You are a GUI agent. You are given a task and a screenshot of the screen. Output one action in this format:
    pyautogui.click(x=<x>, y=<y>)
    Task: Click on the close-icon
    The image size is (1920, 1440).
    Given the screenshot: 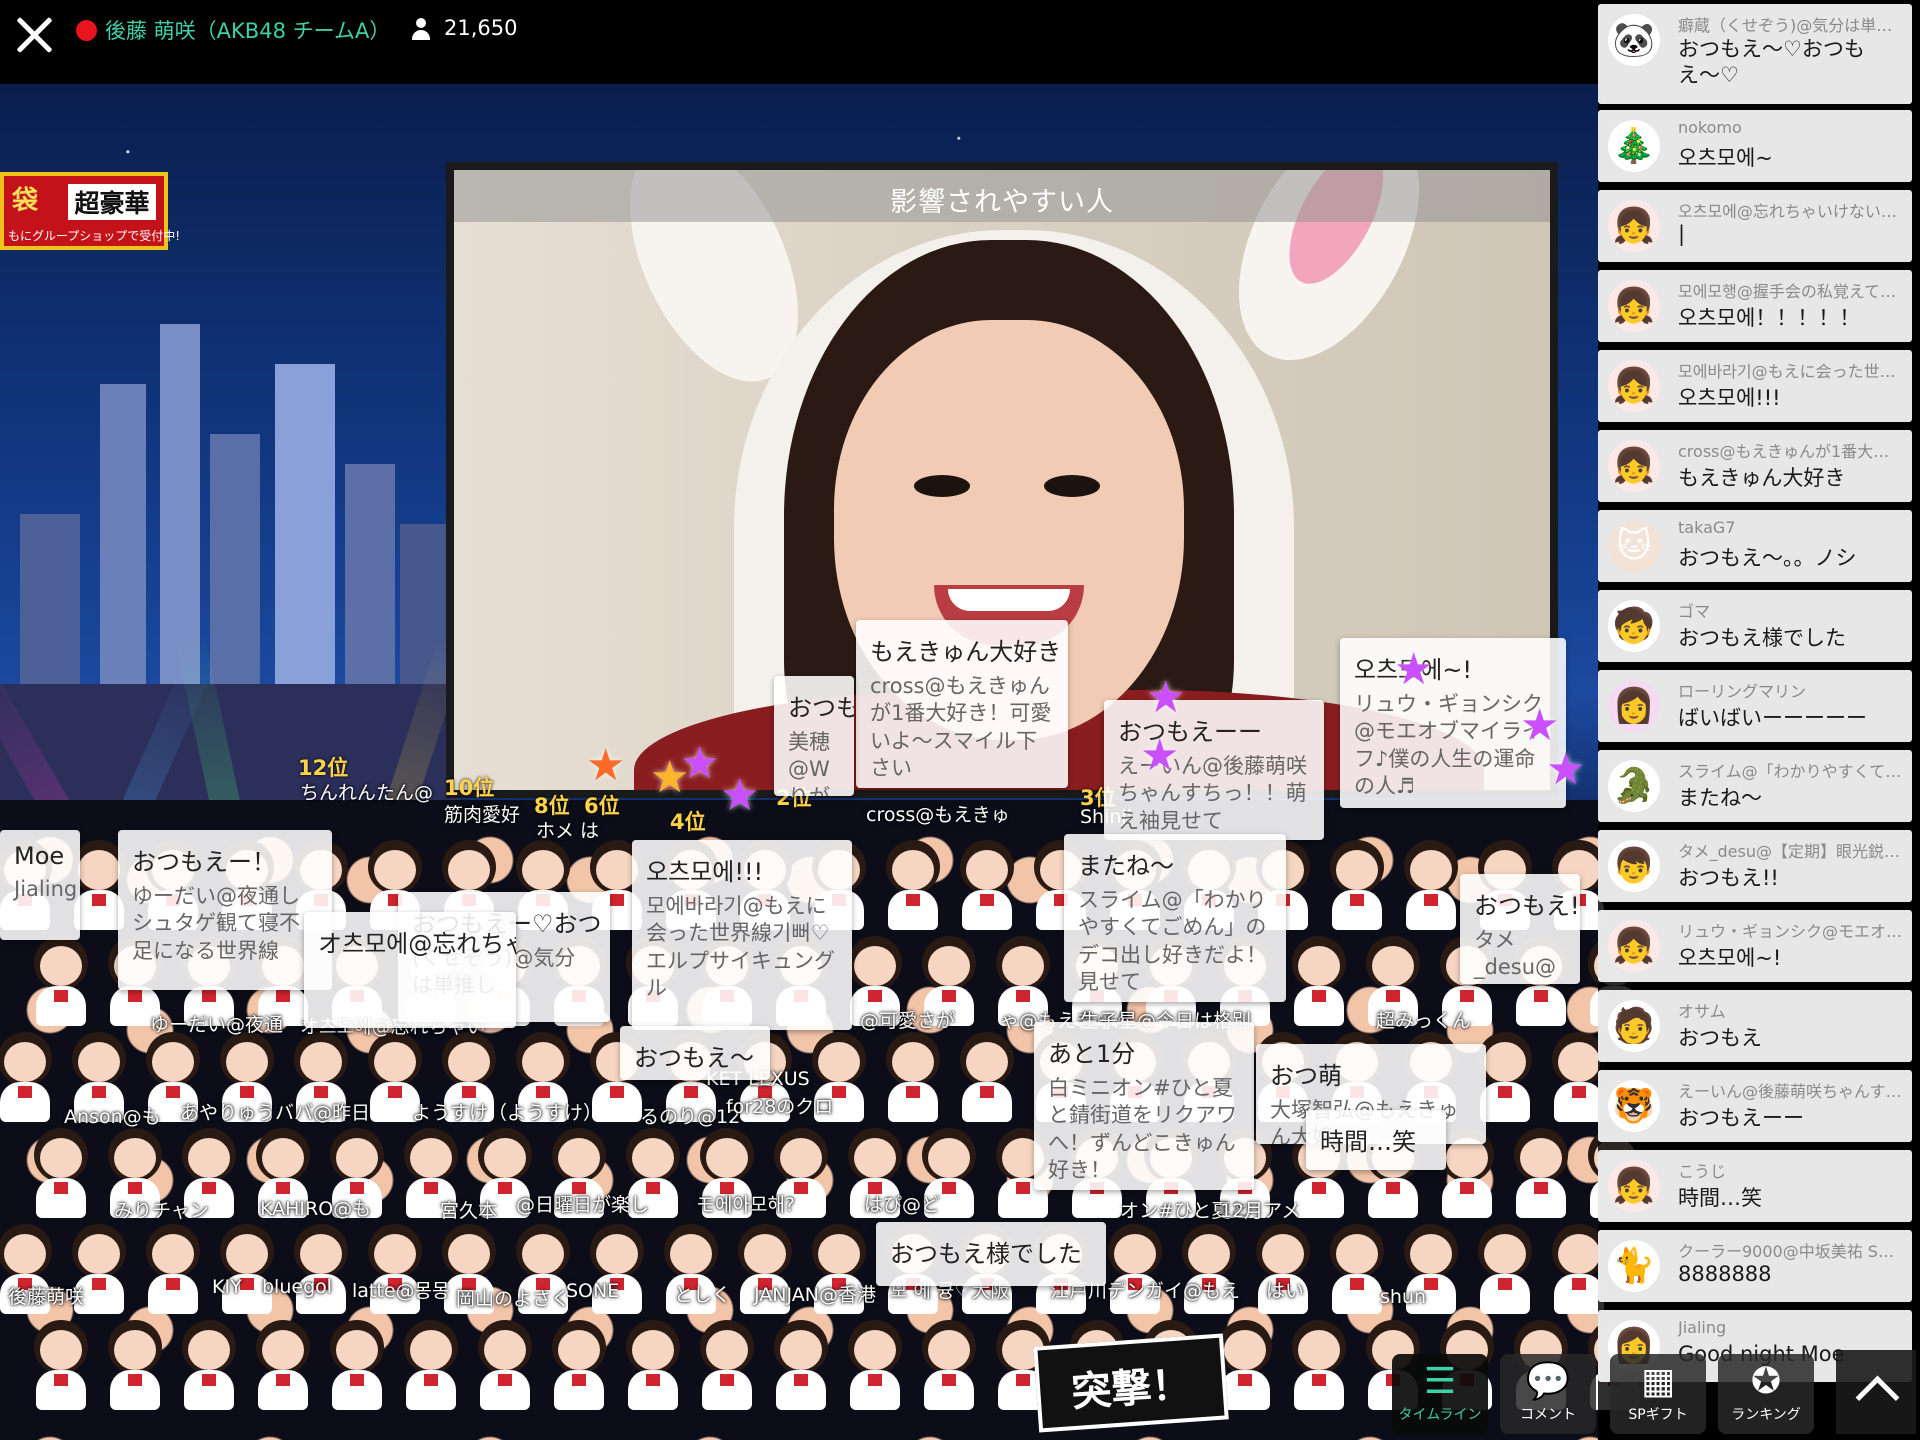 What is the action you would take?
    pyautogui.click(x=34, y=34)
    